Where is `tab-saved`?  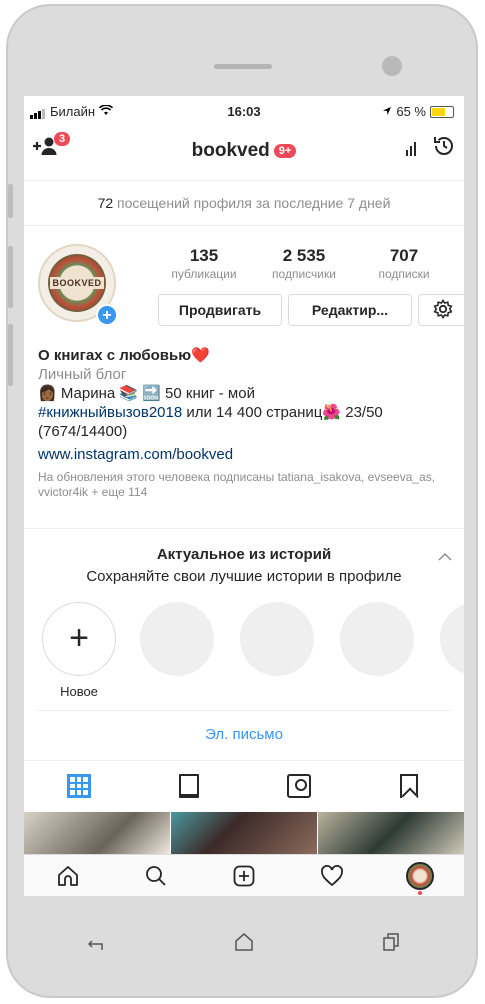 tab-saved is located at coordinates (409, 786).